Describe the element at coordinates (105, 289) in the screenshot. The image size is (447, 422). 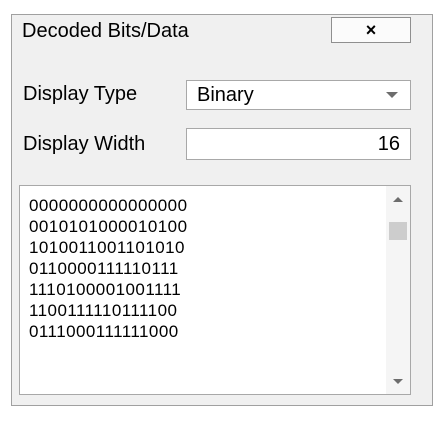
I see `decoded-line: 1110100001001111` at that location.